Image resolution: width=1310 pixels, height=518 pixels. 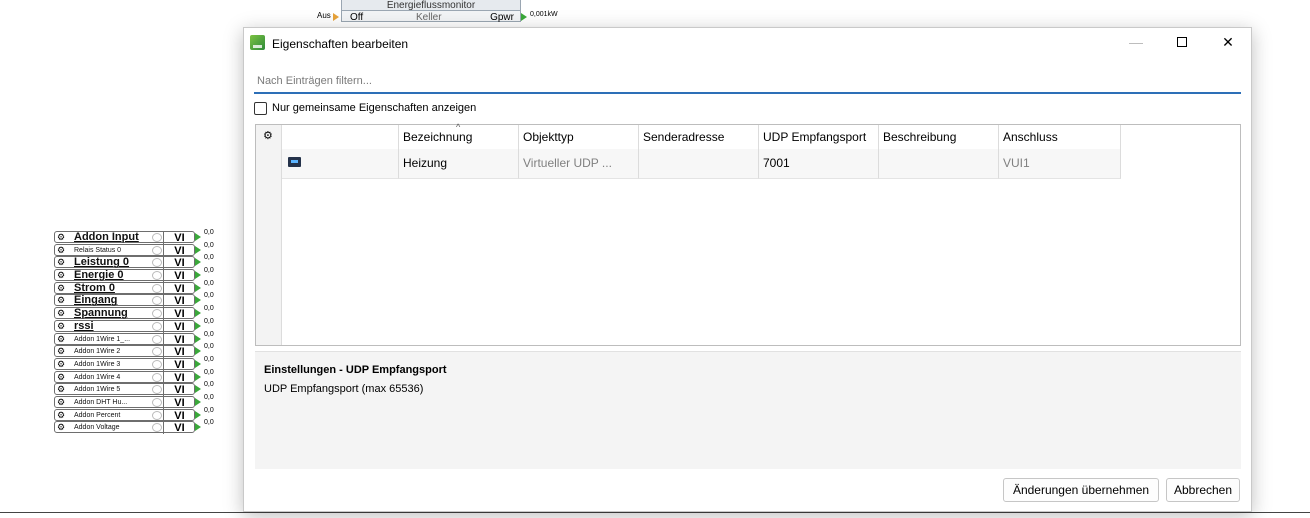 What do you see at coordinates (124, 364) in the screenshot?
I see `addon-item-box: ⚙ Addon 1Wire 3 VI` at bounding box center [124, 364].